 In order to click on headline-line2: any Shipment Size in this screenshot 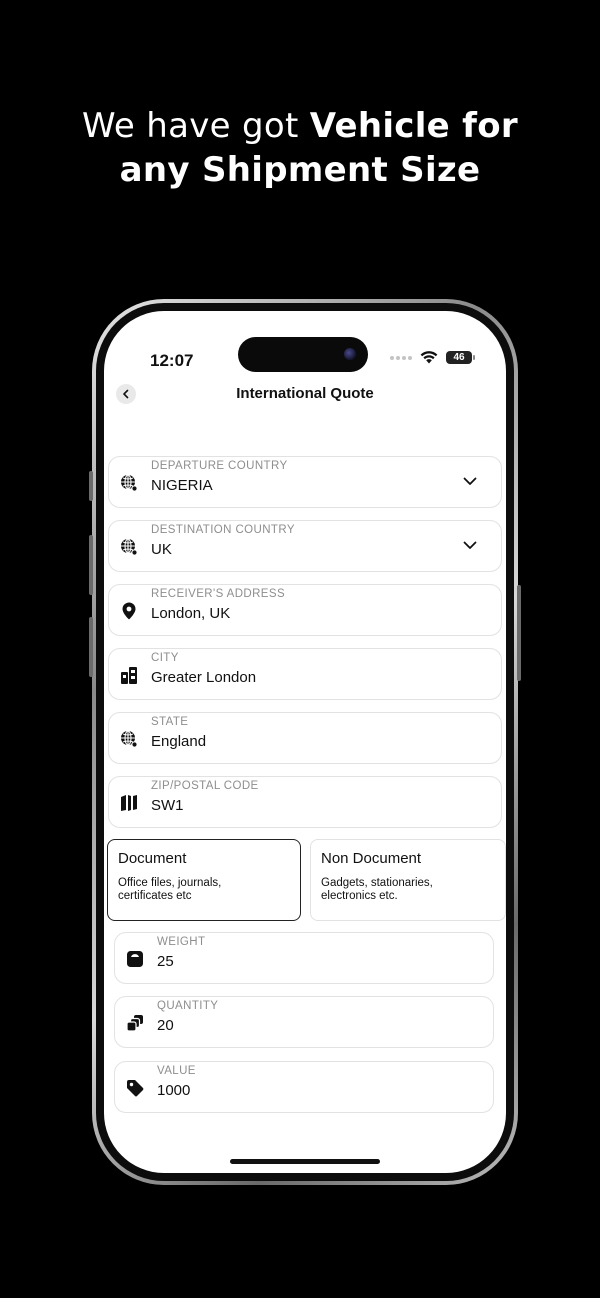, I will do `click(300, 170)`.